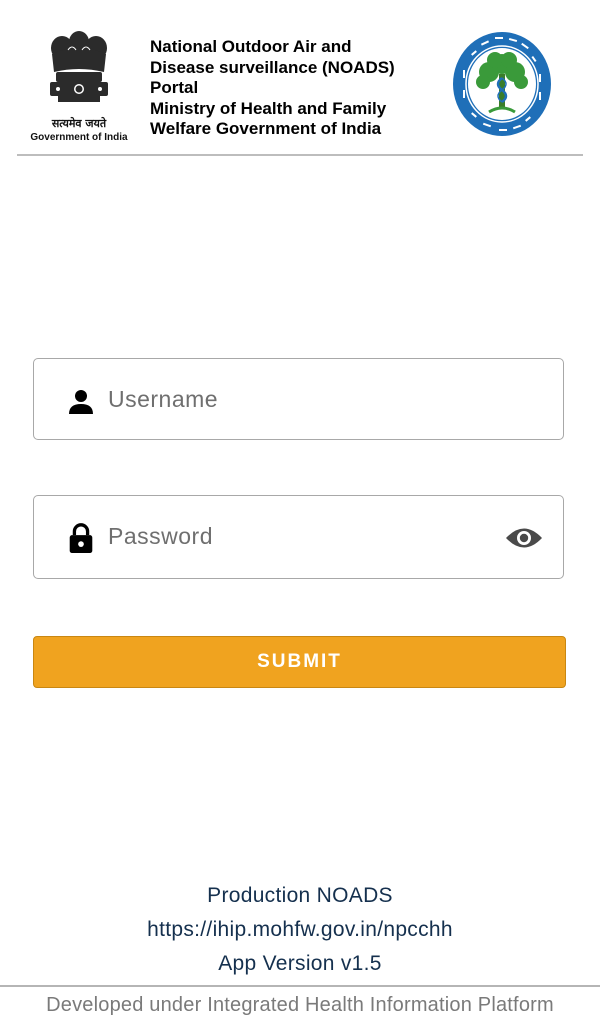 Image resolution: width=600 pixels, height=1024 pixels. Describe the element at coordinates (300, 963) in the screenshot. I see `app-version: App Version v1.5` at that location.